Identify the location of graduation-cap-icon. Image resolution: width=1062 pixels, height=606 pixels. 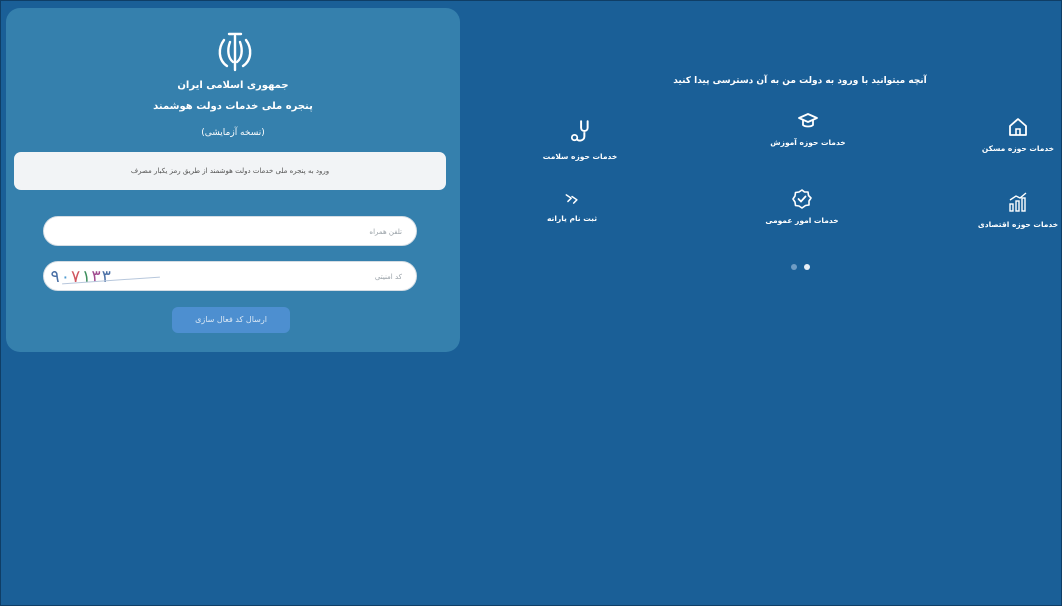
(808, 120).